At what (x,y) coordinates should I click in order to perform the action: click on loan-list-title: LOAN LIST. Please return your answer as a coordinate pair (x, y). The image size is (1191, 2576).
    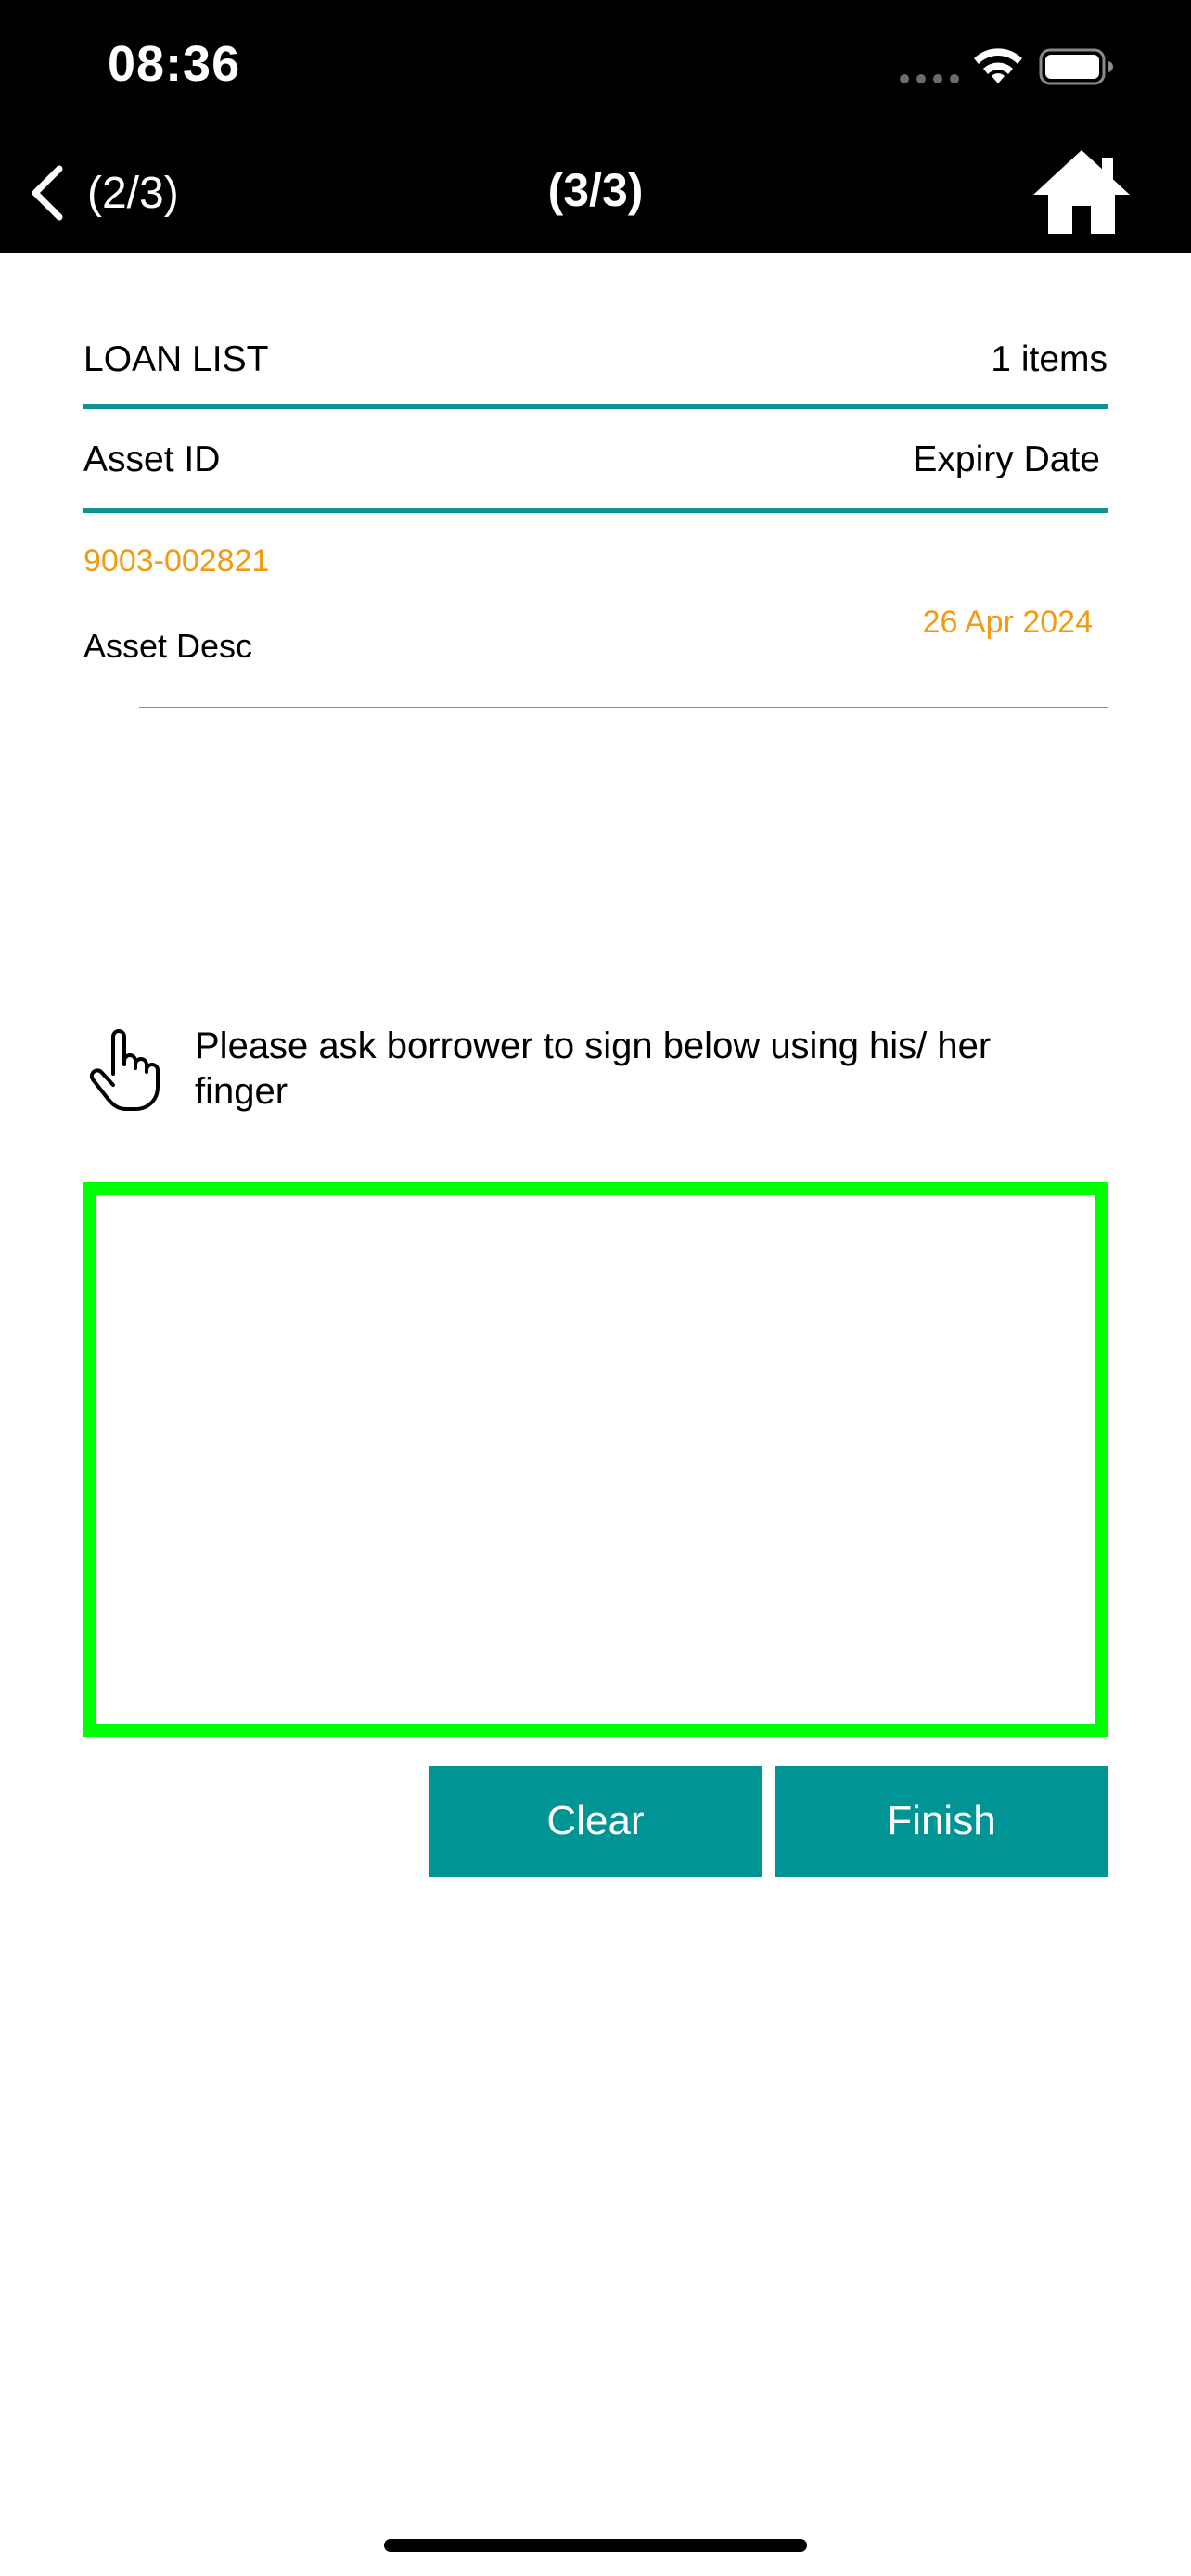
    Looking at the image, I should click on (176, 359).